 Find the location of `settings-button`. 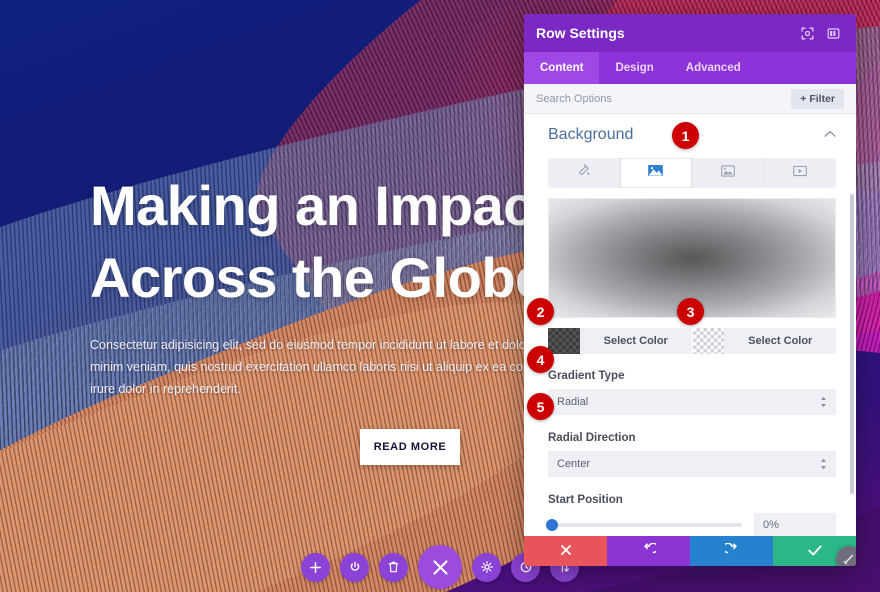

settings-button is located at coordinates (486, 567).